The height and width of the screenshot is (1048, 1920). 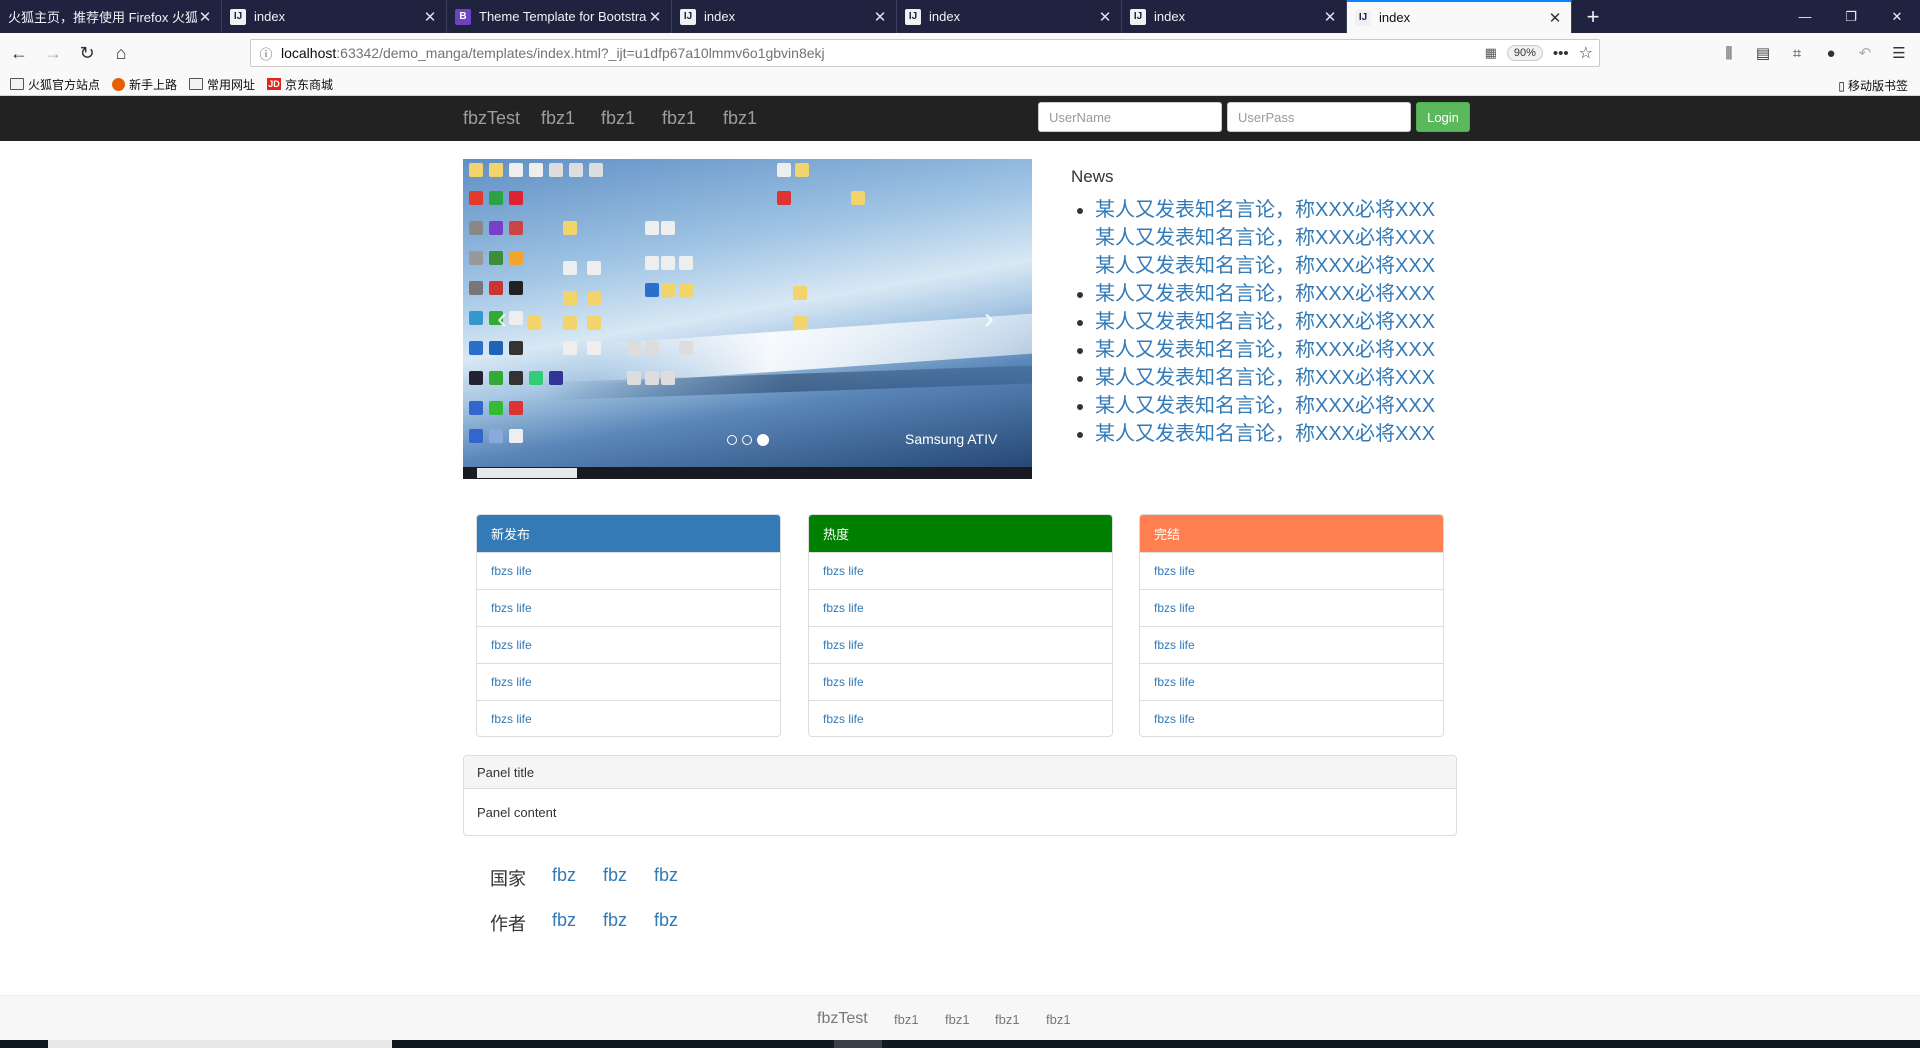 What do you see at coordinates (119, 84) in the screenshot?
I see `firefox-icon` at bounding box center [119, 84].